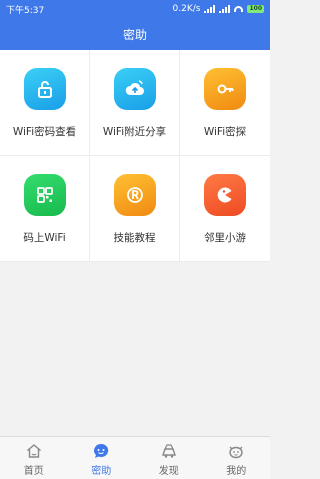 This screenshot has height=479, width=320. I want to click on tool-wifi-detective: WiFi密探, so click(225, 103).